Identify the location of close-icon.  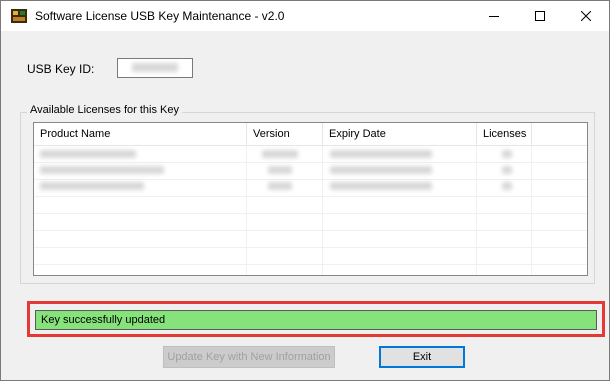
(586, 16).